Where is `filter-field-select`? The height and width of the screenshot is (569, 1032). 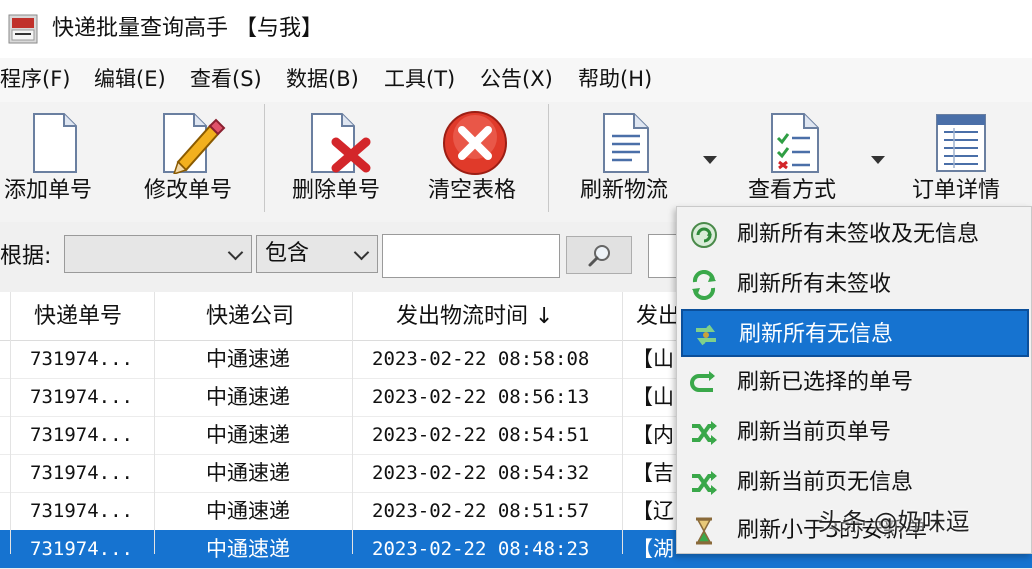 filter-field-select is located at coordinates (158, 254).